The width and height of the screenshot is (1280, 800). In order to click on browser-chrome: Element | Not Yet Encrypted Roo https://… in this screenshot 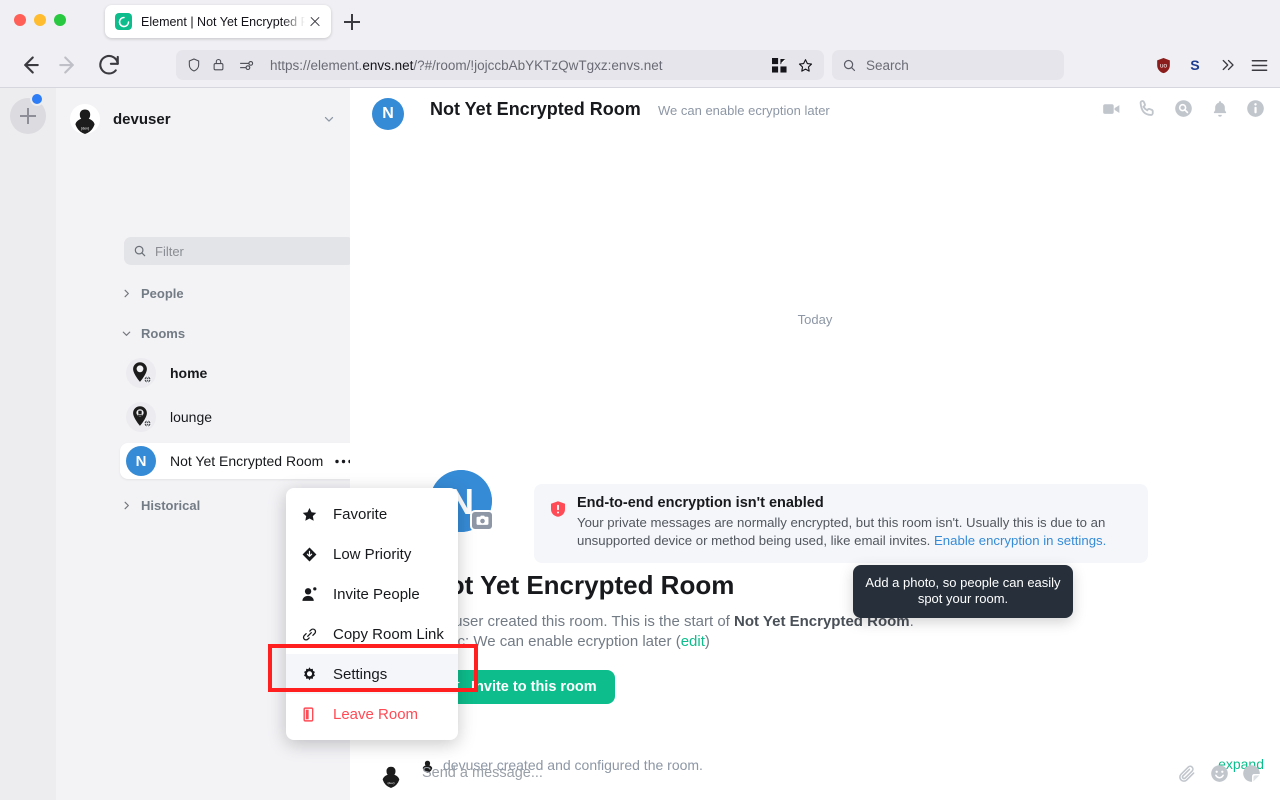, I will do `click(640, 44)`.